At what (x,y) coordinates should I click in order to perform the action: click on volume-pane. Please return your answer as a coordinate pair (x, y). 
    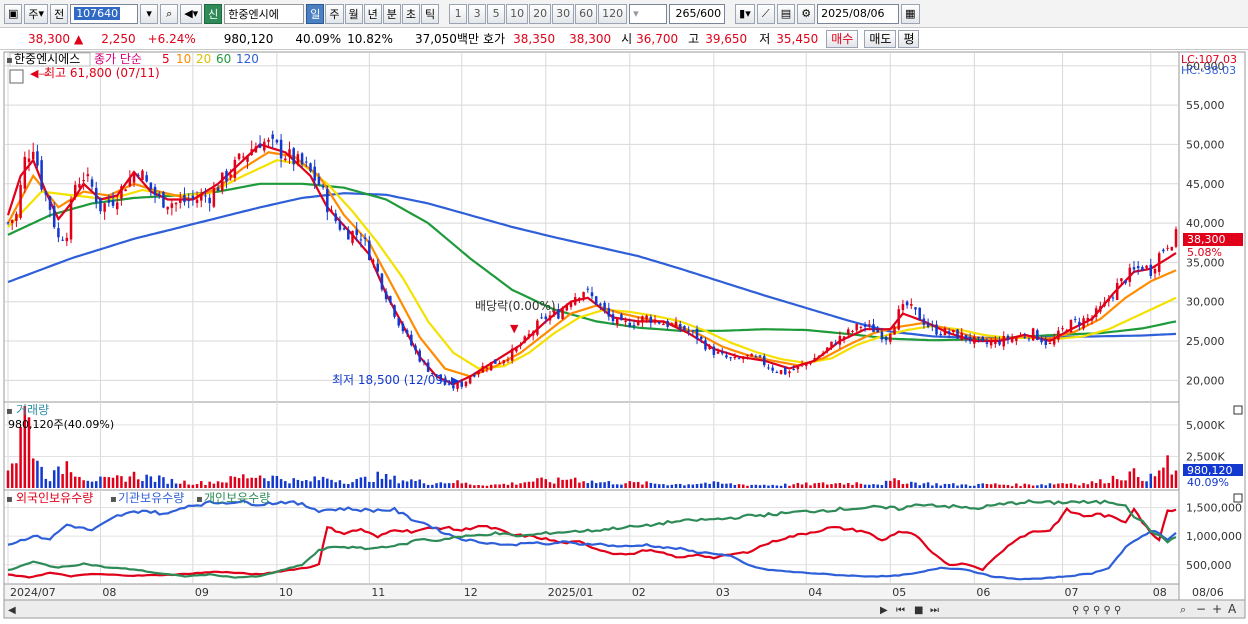
    Looking at the image, I should click on (591, 446).